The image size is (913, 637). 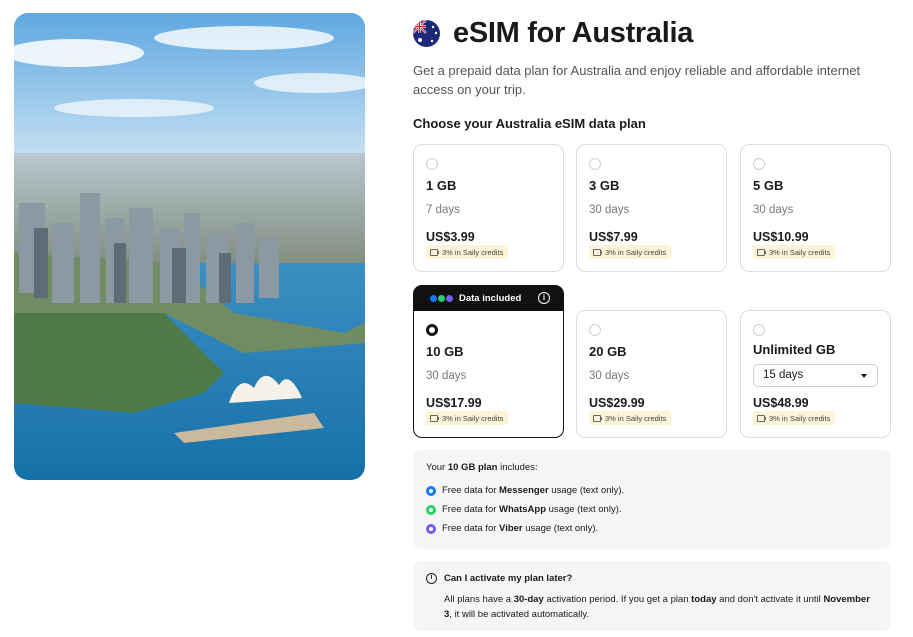 What do you see at coordinates (454, 403) in the screenshot?
I see `plan-price: US$17.99` at bounding box center [454, 403].